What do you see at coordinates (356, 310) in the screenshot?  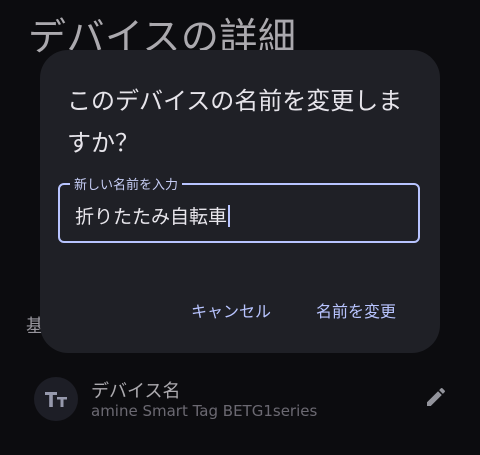 I see `rename-button: 名前を変更` at bounding box center [356, 310].